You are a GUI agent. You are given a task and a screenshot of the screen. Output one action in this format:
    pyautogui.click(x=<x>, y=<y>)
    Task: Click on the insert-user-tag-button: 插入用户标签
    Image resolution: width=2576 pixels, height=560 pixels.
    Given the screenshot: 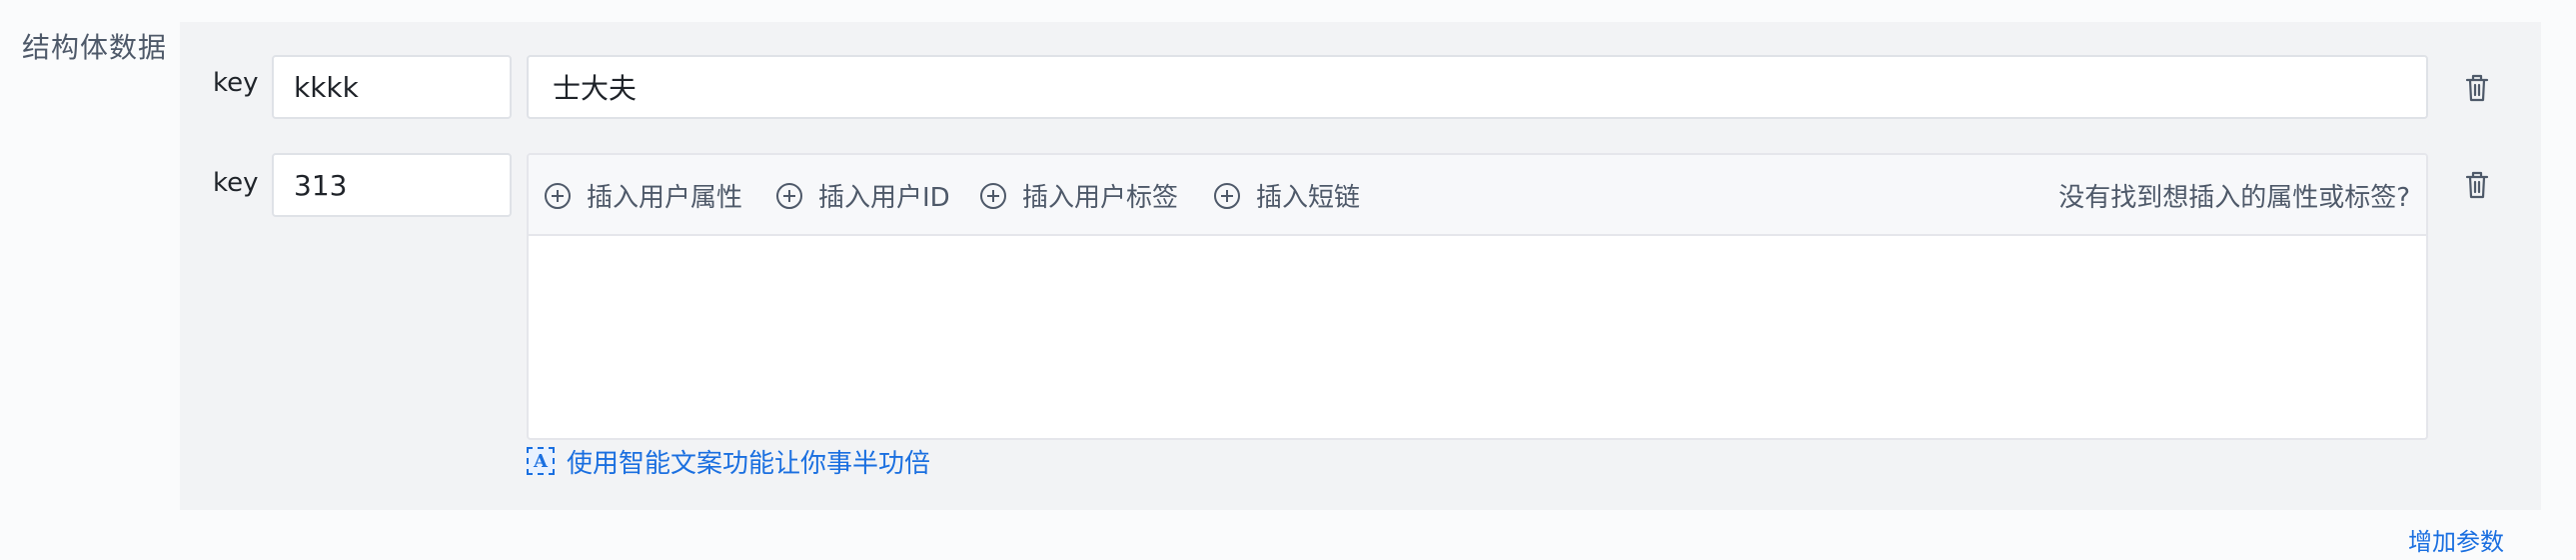 What is the action you would take?
    pyautogui.click(x=1079, y=195)
    